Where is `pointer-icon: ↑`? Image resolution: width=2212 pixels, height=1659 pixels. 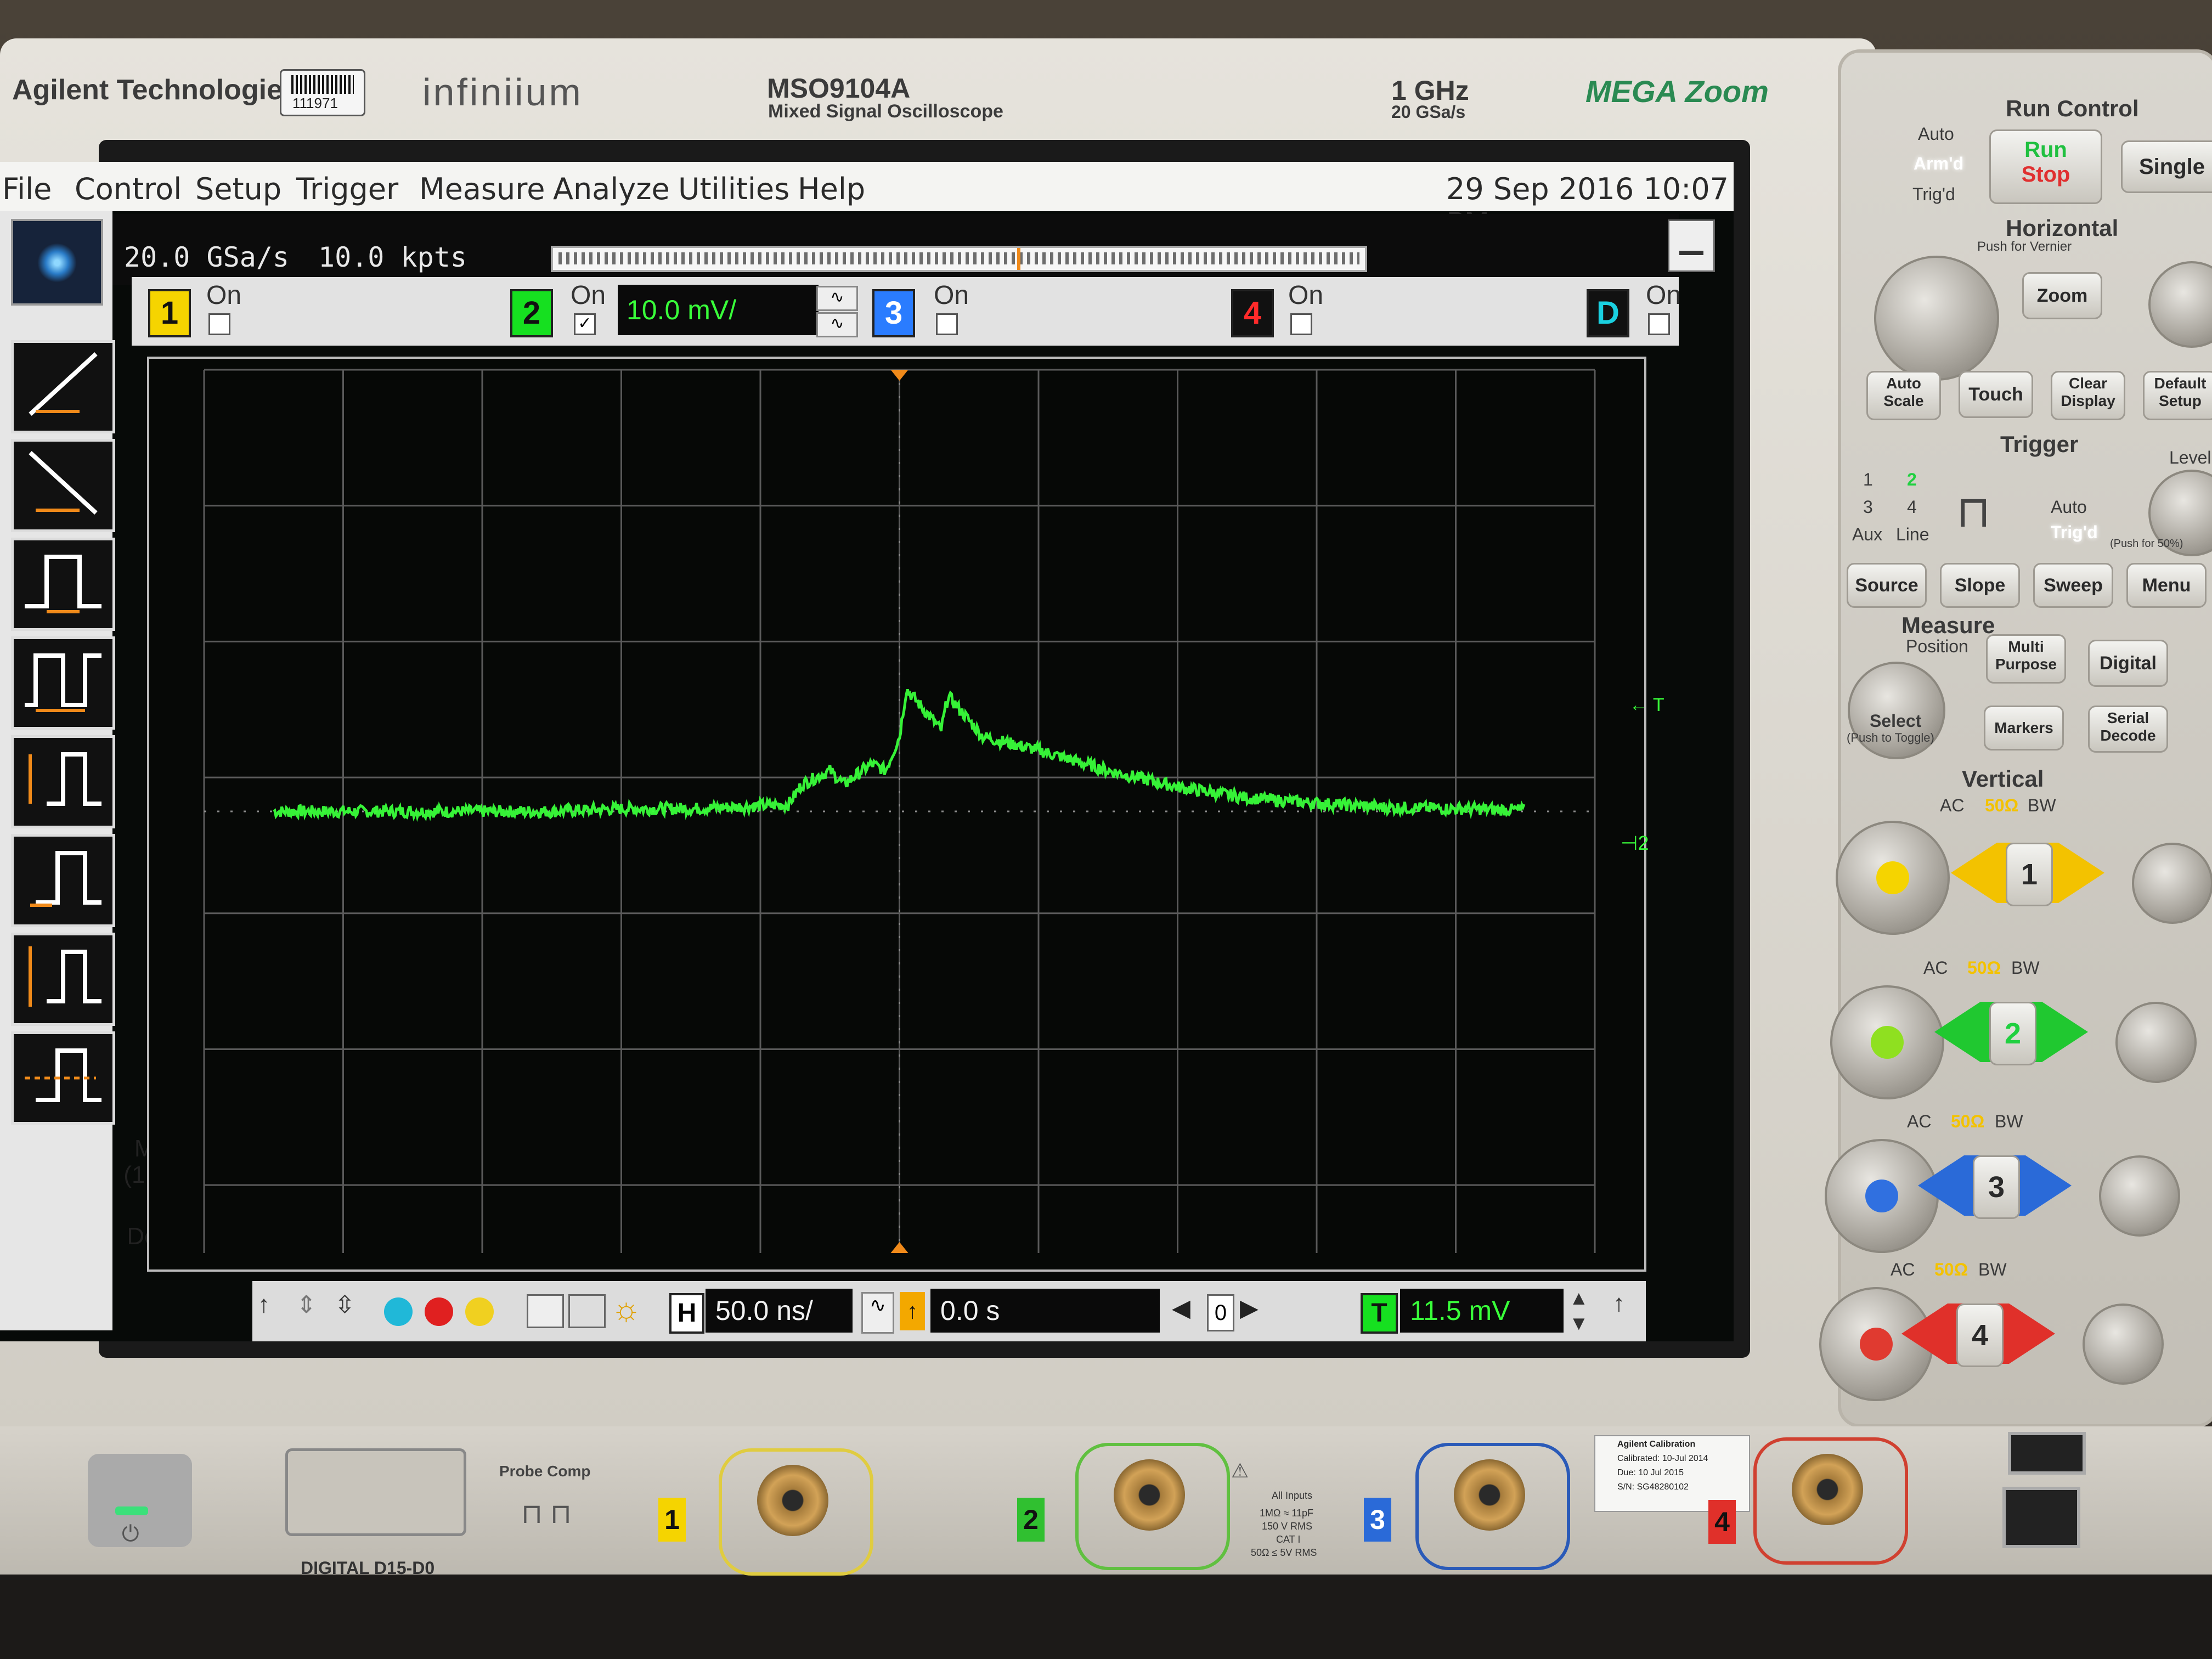 pointer-icon: ↑ is located at coordinates (1619, 1304).